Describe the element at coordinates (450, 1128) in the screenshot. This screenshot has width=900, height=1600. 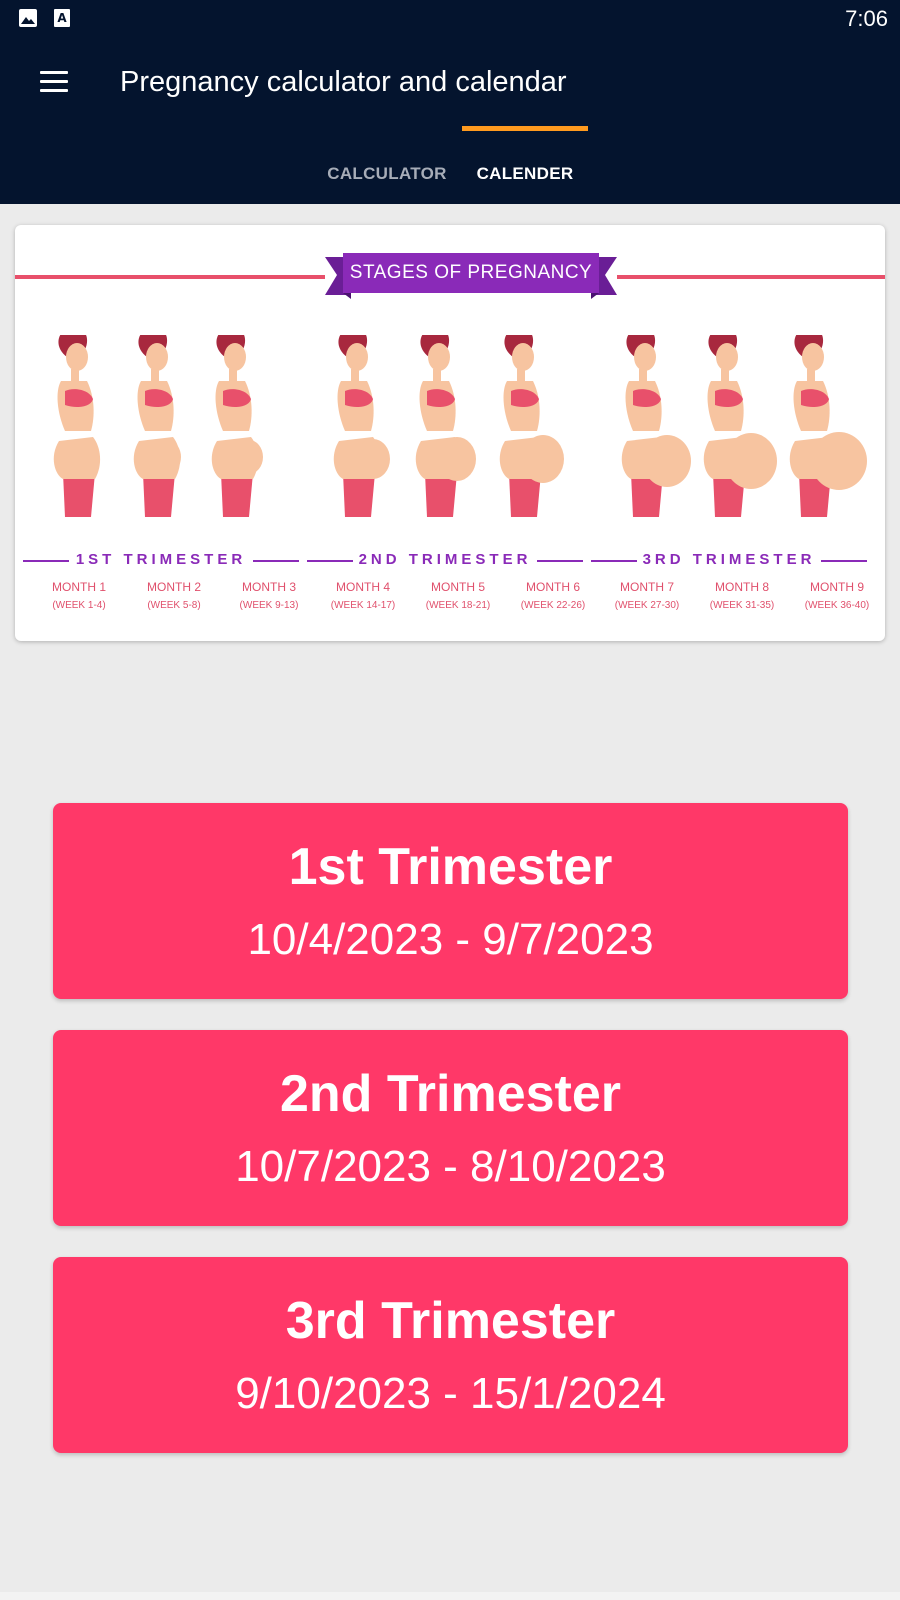
I see `trimester-card-2: 2nd Trimester 10/7/2023 - 8/10/2023` at that location.